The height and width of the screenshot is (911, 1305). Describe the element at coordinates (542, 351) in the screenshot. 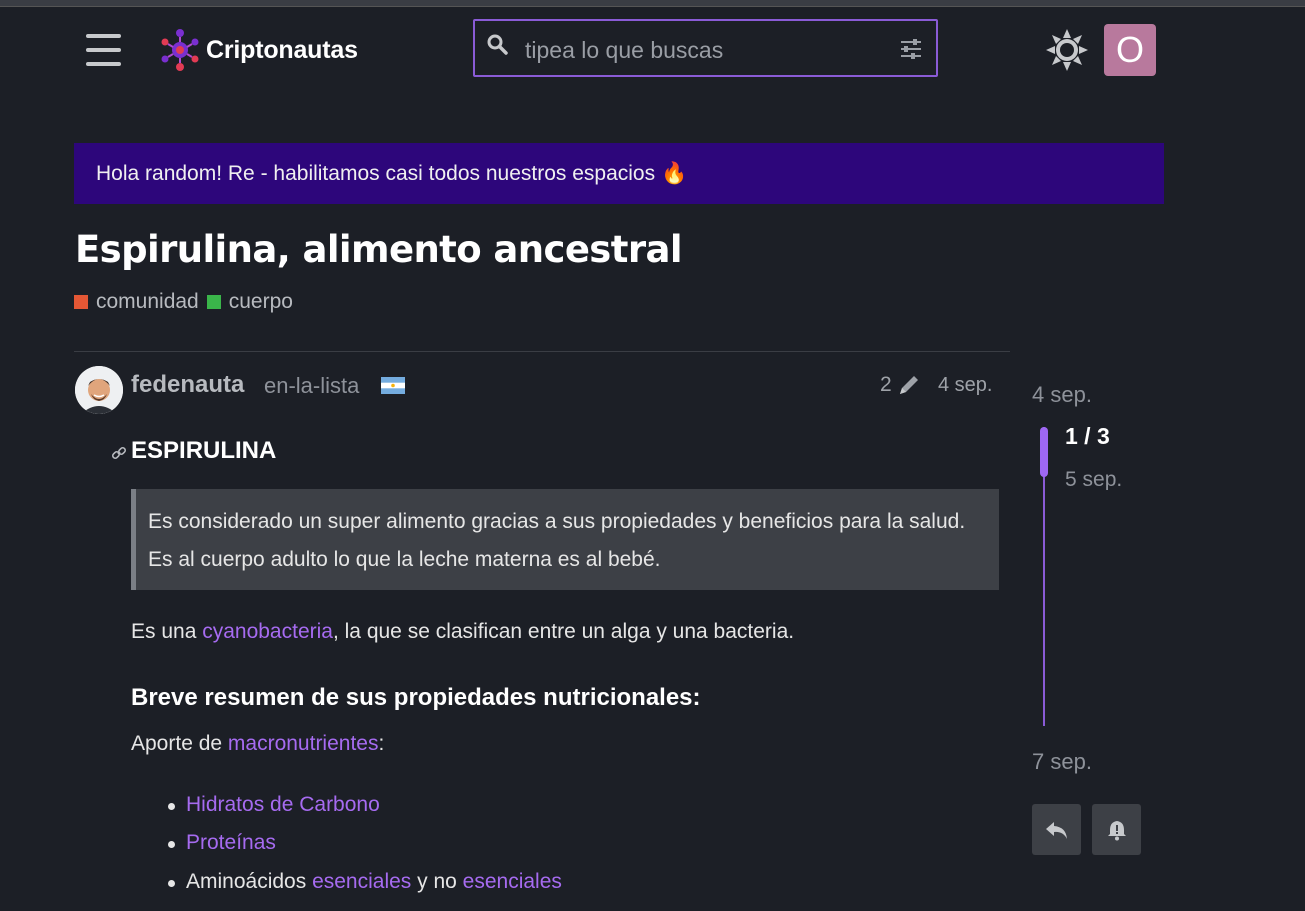

I see `topic-divider` at that location.